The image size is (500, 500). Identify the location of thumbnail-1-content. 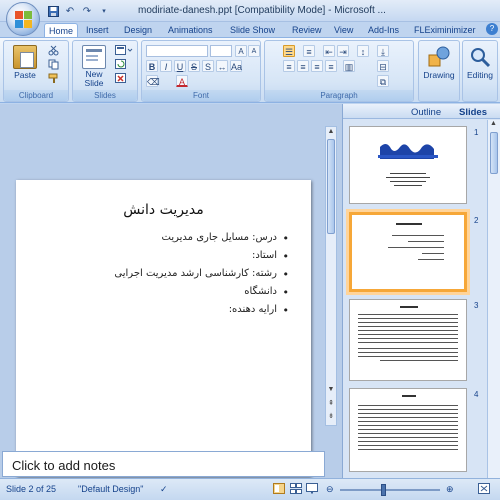
(408, 165).